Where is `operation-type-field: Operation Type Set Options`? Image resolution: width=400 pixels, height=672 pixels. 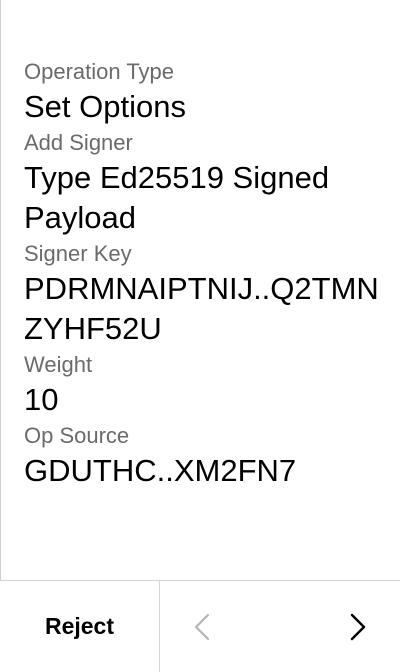 operation-type-field: Operation Type Set Options is located at coordinates (204, 92).